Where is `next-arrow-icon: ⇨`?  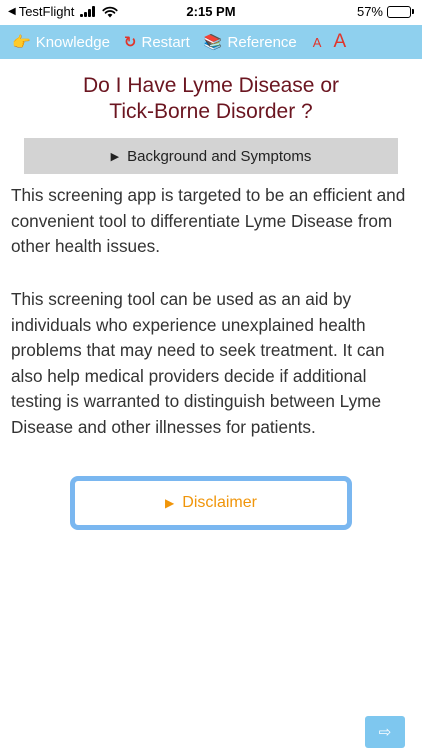
next-arrow-icon: ⇨ is located at coordinates (385, 732).